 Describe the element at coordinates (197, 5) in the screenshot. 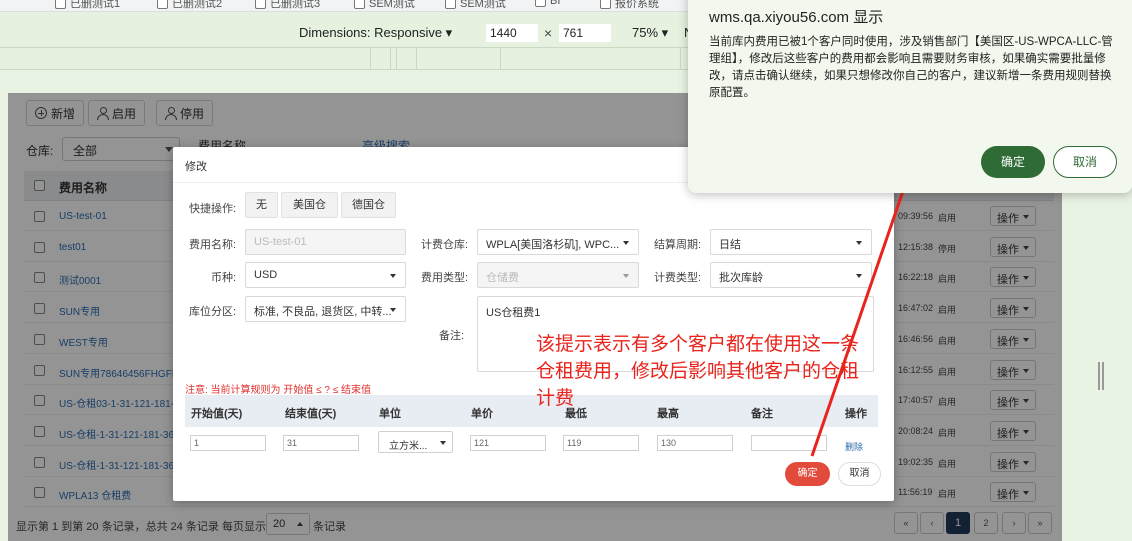

I see `bookmark-label: 已删测试2` at that location.